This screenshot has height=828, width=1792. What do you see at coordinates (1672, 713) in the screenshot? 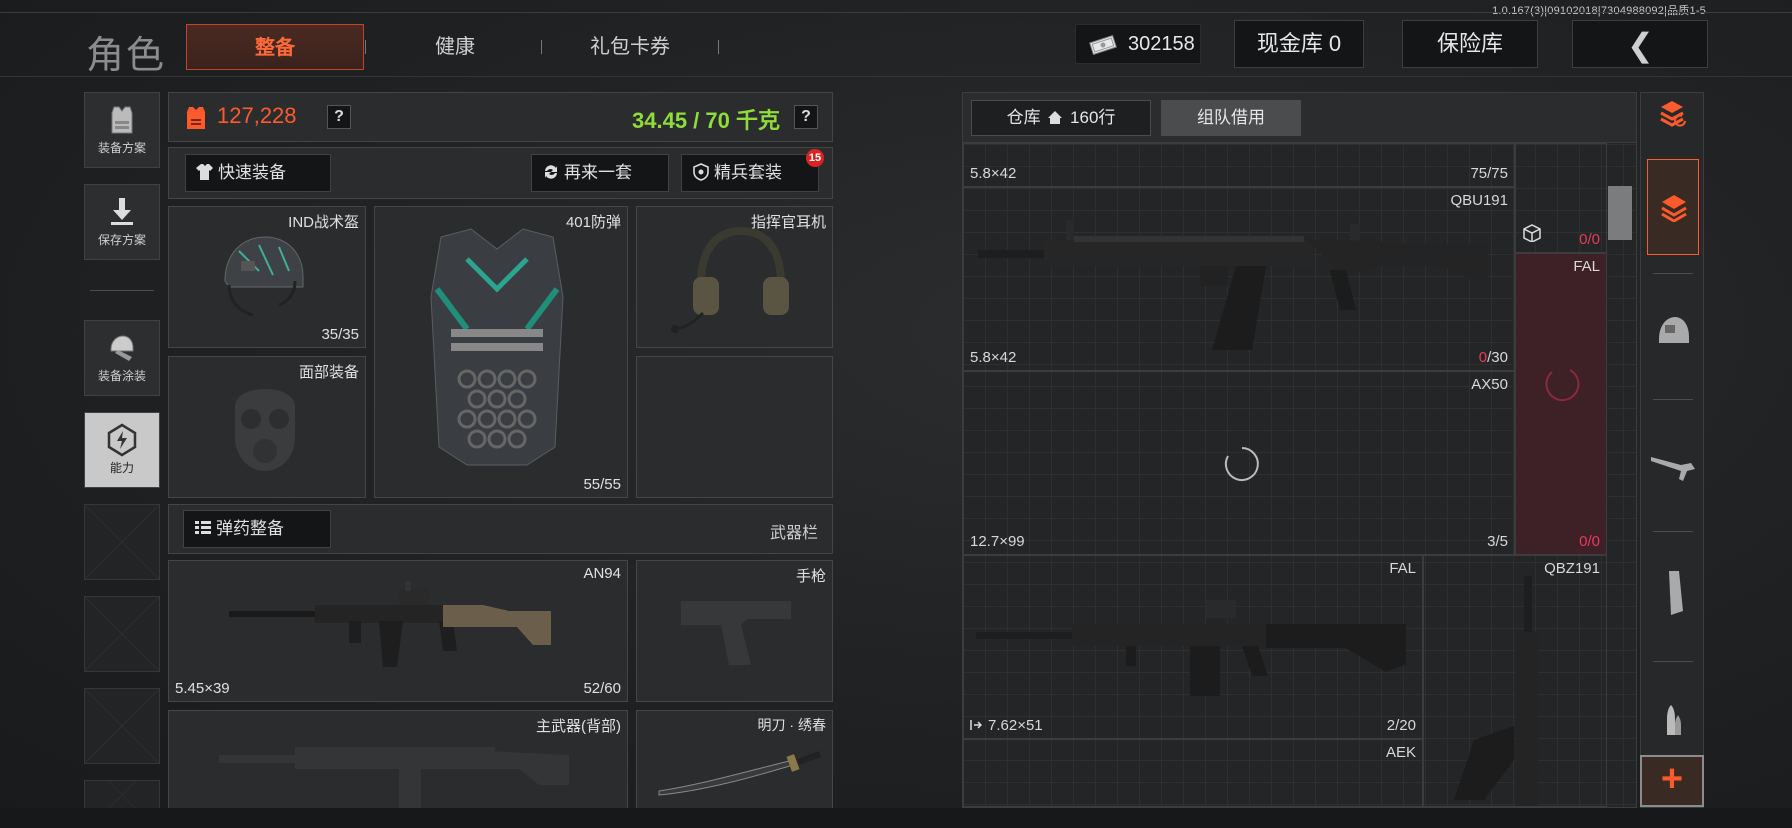
I see `ammo-icon` at bounding box center [1672, 713].